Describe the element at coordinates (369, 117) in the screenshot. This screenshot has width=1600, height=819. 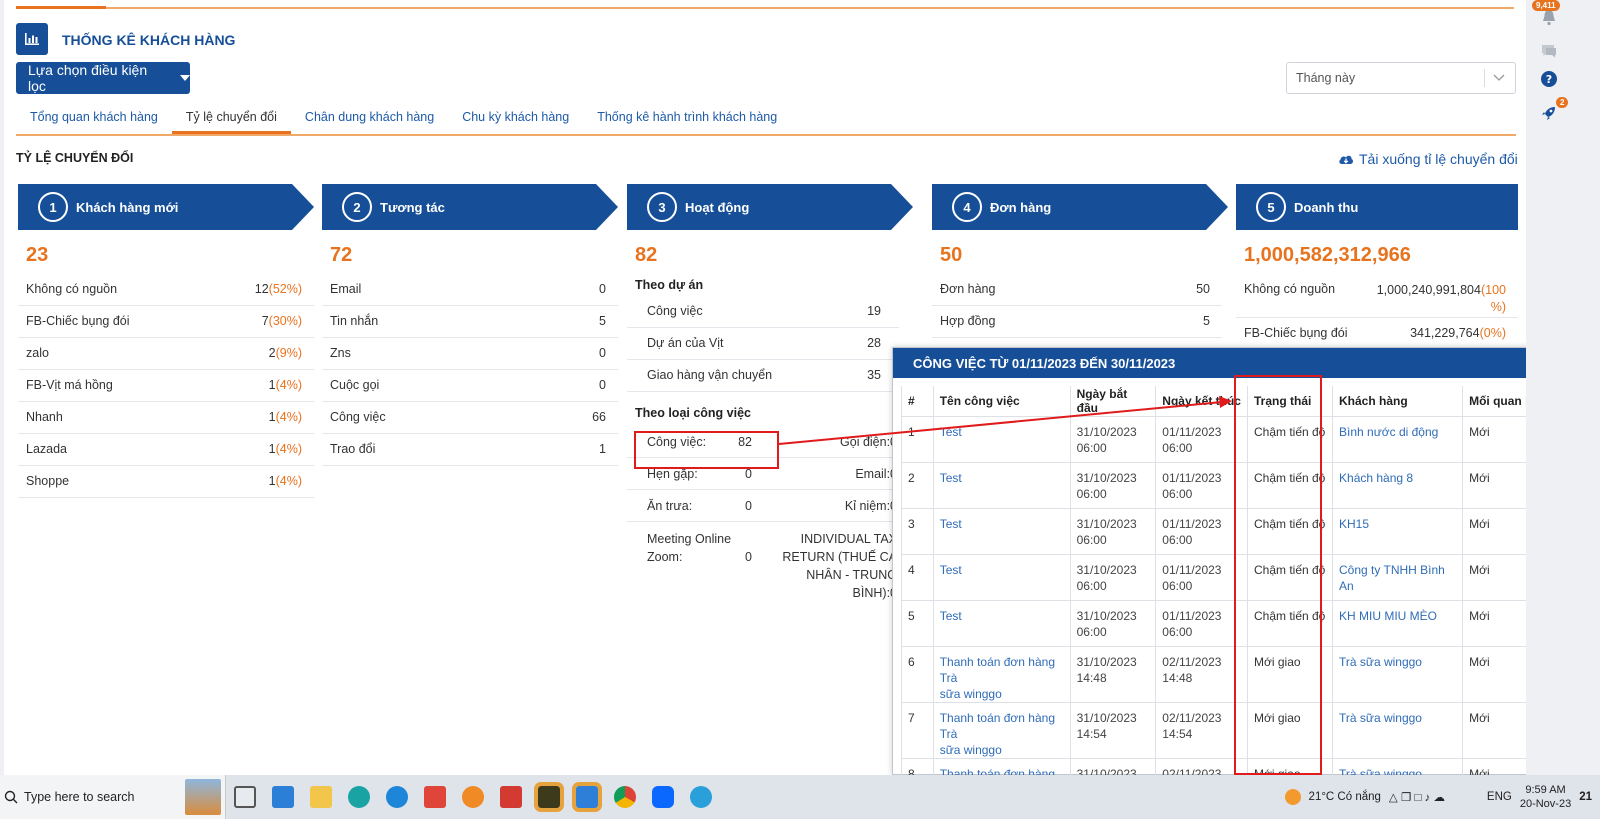
I see `tab-customer-portrait: Chân dung khách hàng` at that location.